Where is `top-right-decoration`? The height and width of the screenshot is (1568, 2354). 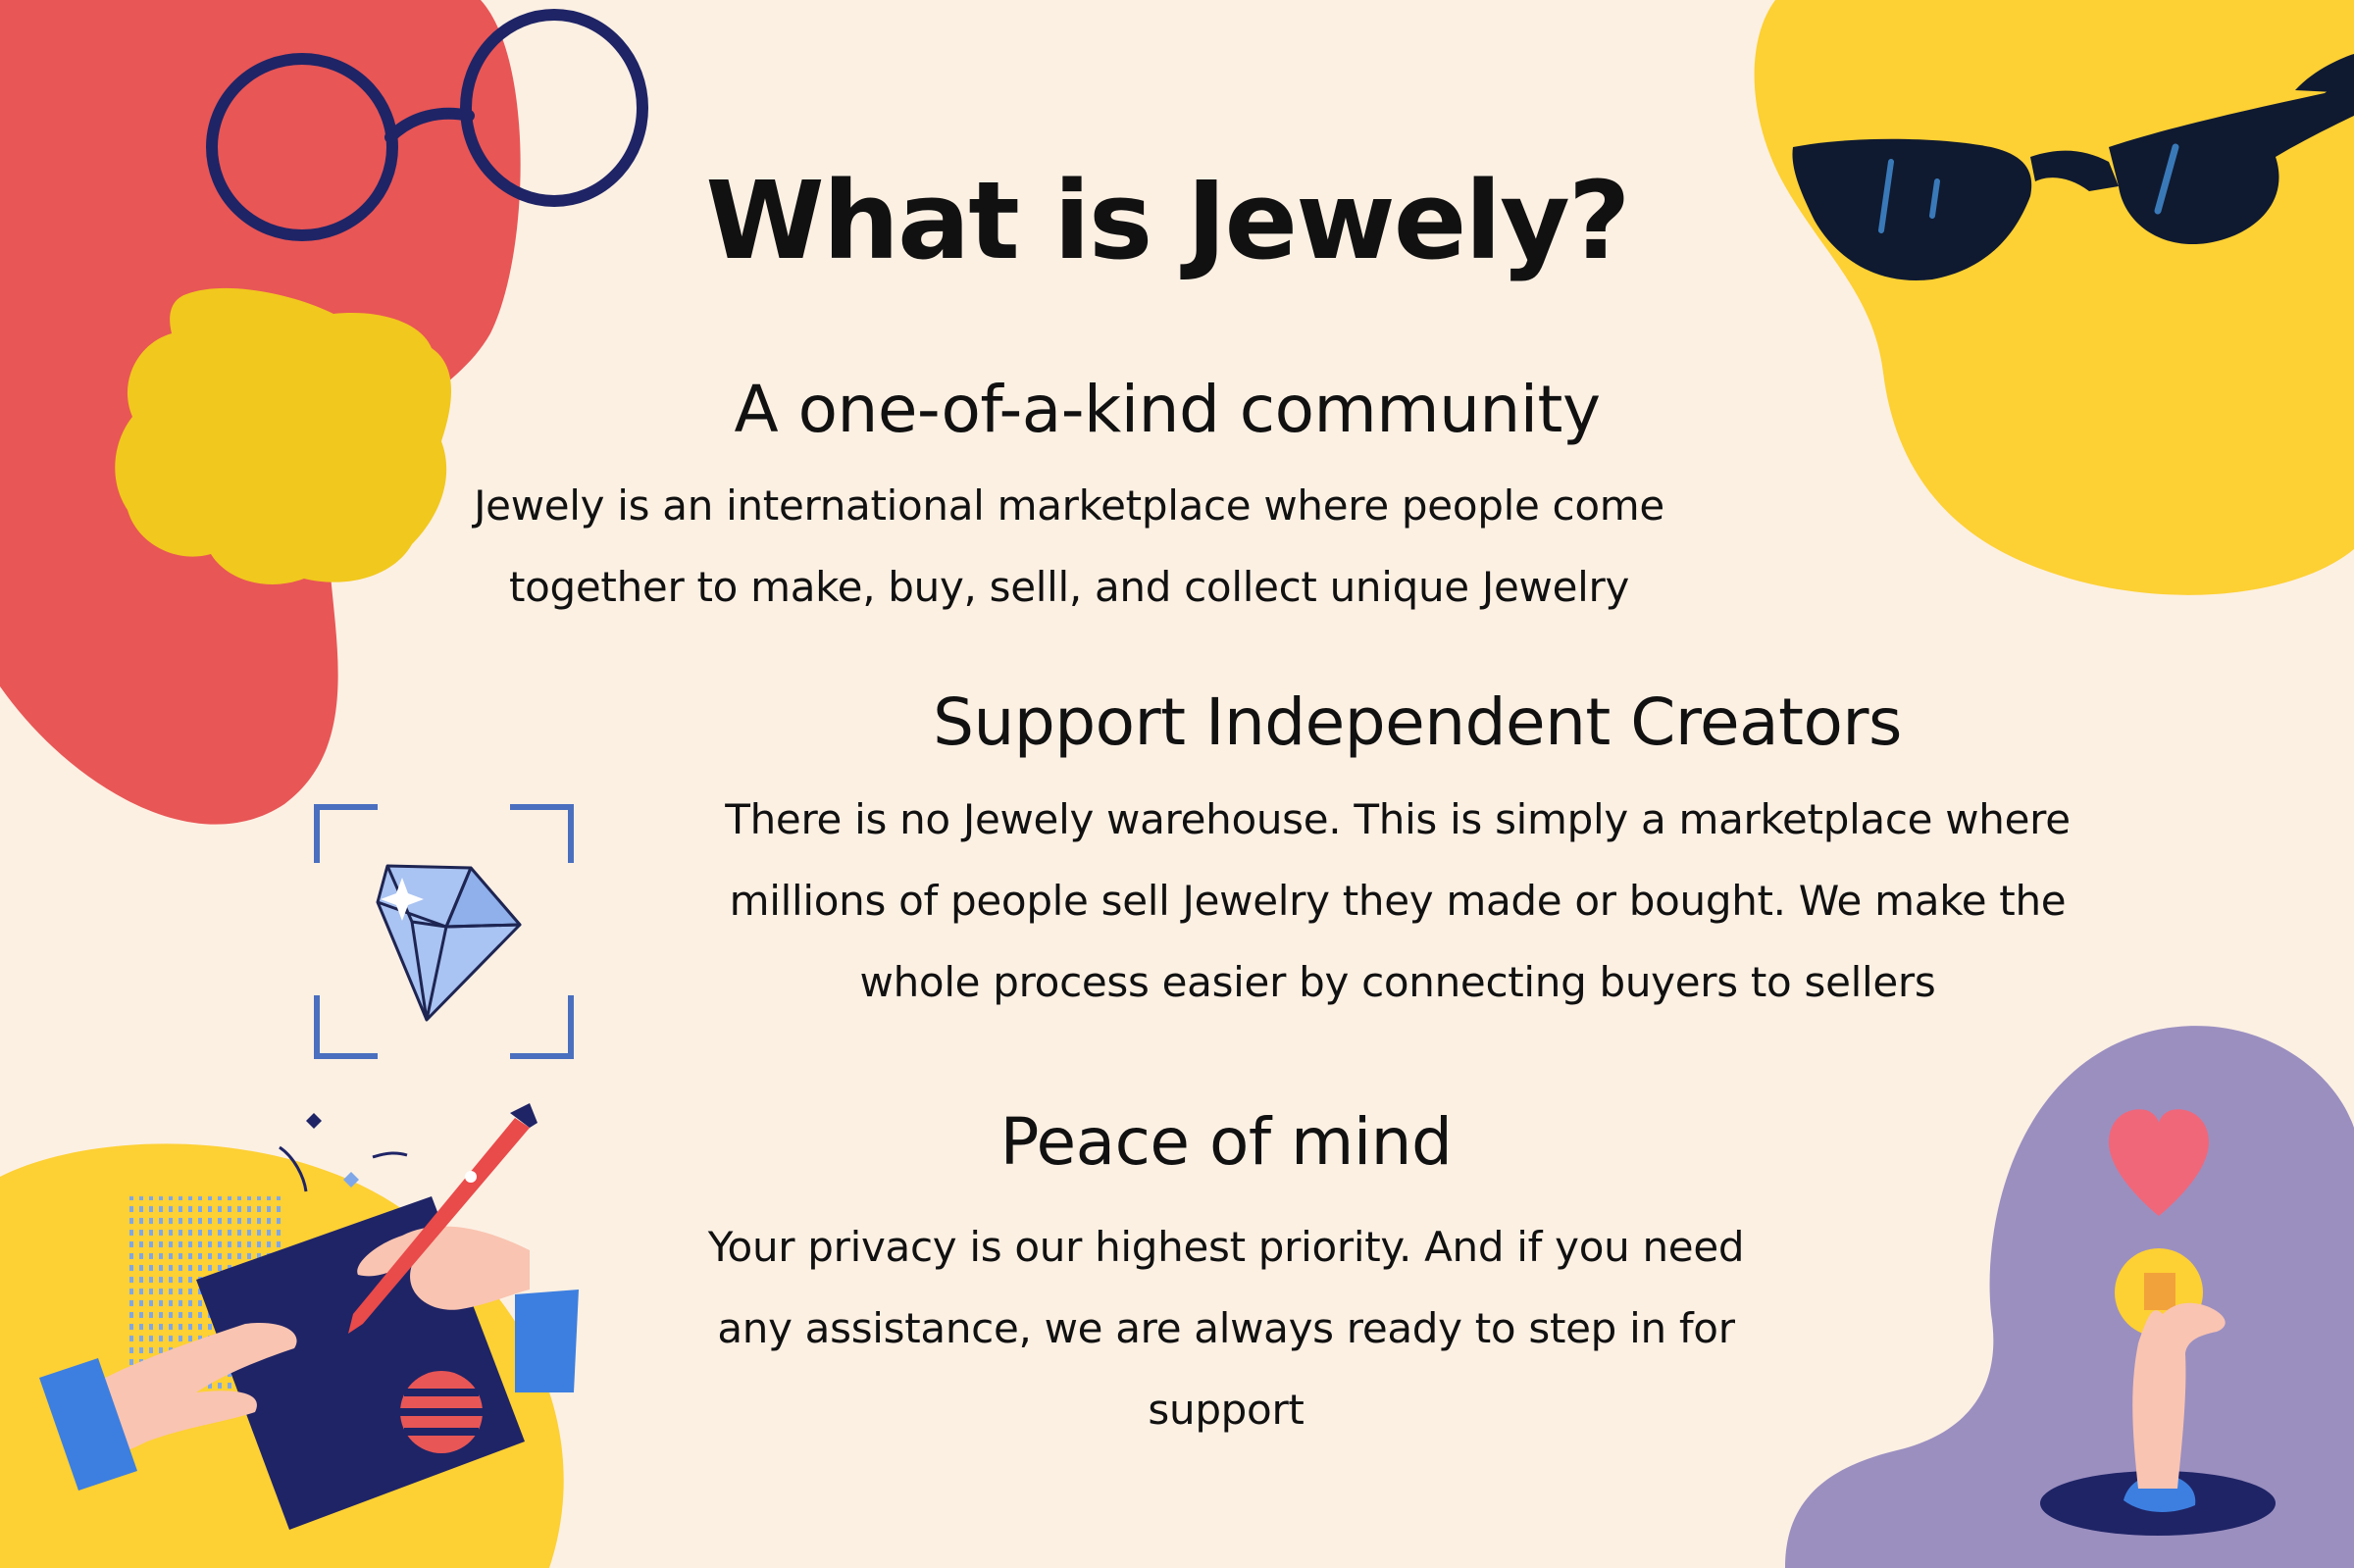
top-right-decoration is located at coordinates (2054, 297).